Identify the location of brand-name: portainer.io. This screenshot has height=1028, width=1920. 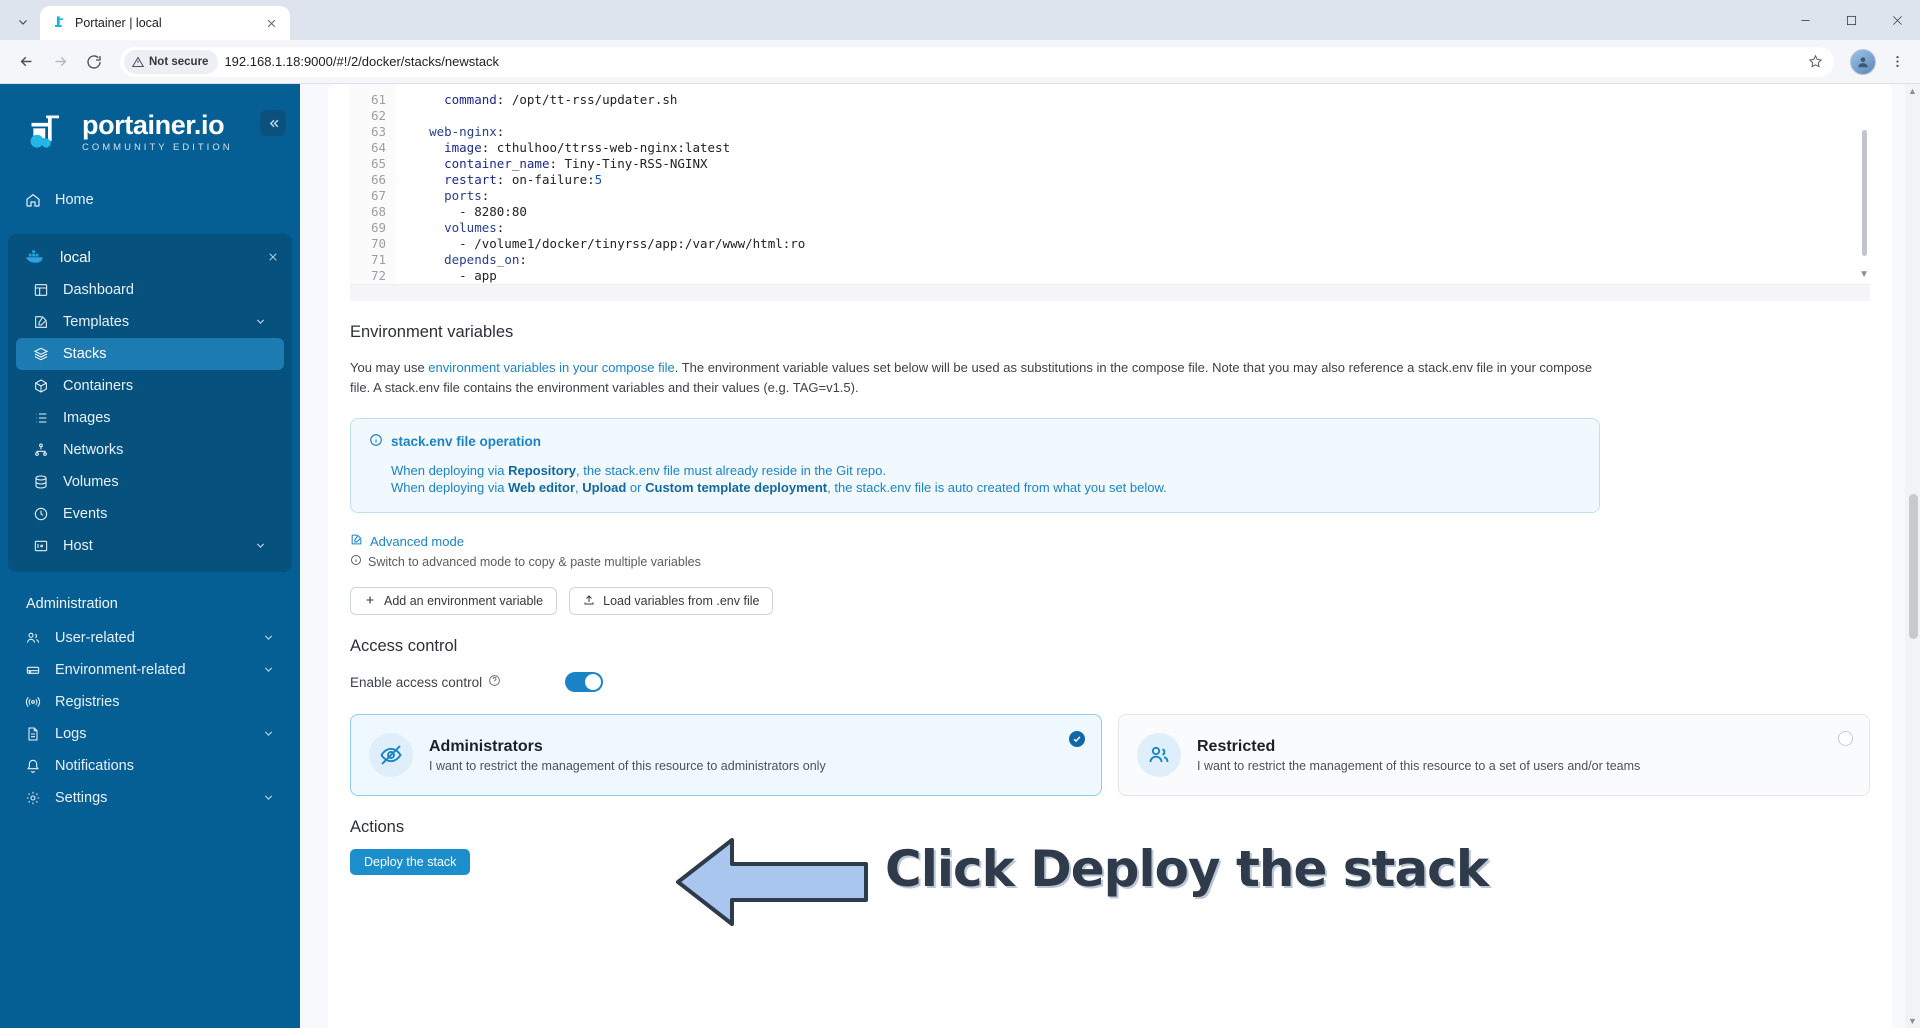
(153, 124).